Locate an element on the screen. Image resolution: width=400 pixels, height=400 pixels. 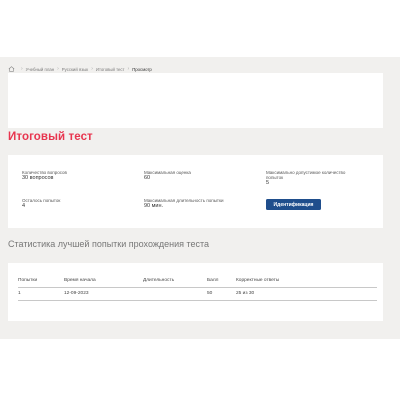
attempts-left-value: 4 is located at coordinates (24, 206).